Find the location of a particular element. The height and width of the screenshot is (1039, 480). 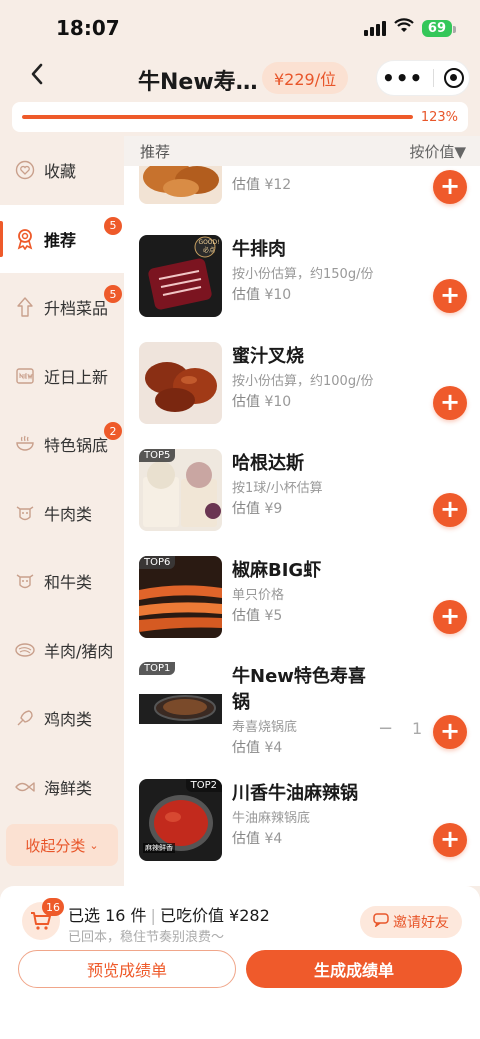

sidebar-item-chicken: 鸡肉类 is located at coordinates (62, 718).